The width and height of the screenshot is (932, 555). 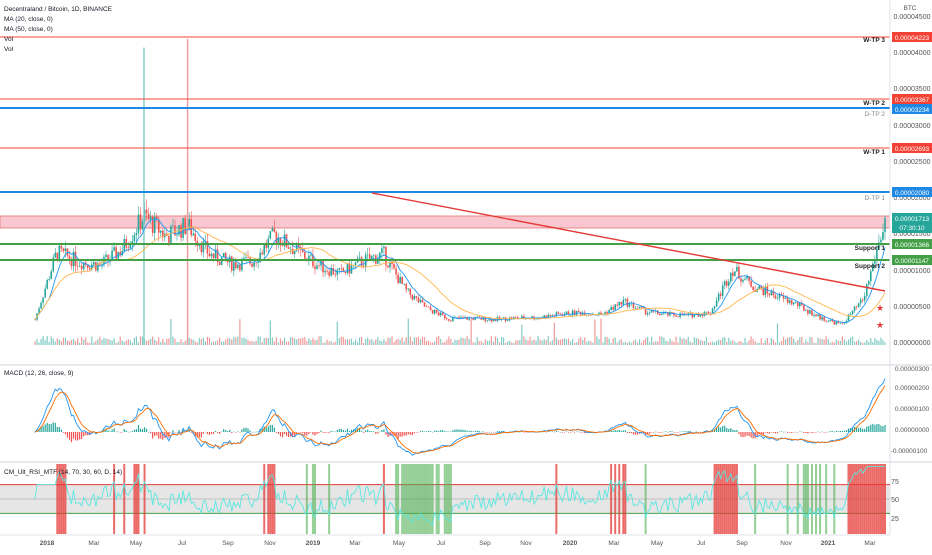 I want to click on price-tag-current: 0.00001713, so click(x=912, y=219).